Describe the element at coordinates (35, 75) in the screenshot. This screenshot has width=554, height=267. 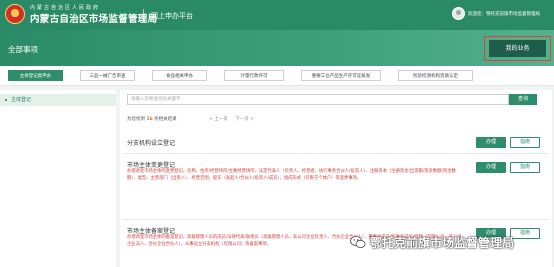
I see `tab-entity-registration: 主体登记类申办` at that location.